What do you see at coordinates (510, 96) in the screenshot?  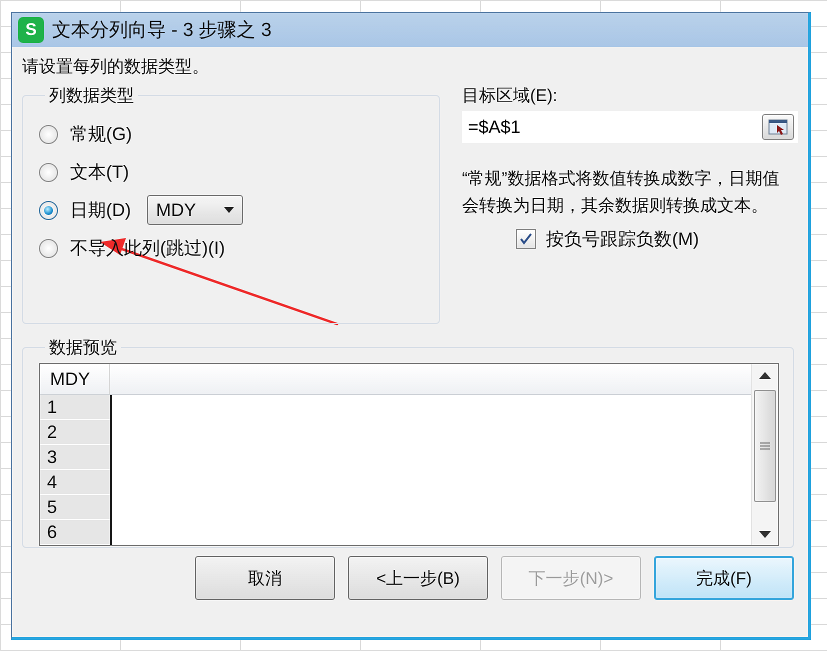 I see `destination-label: 目标区域(E):` at bounding box center [510, 96].